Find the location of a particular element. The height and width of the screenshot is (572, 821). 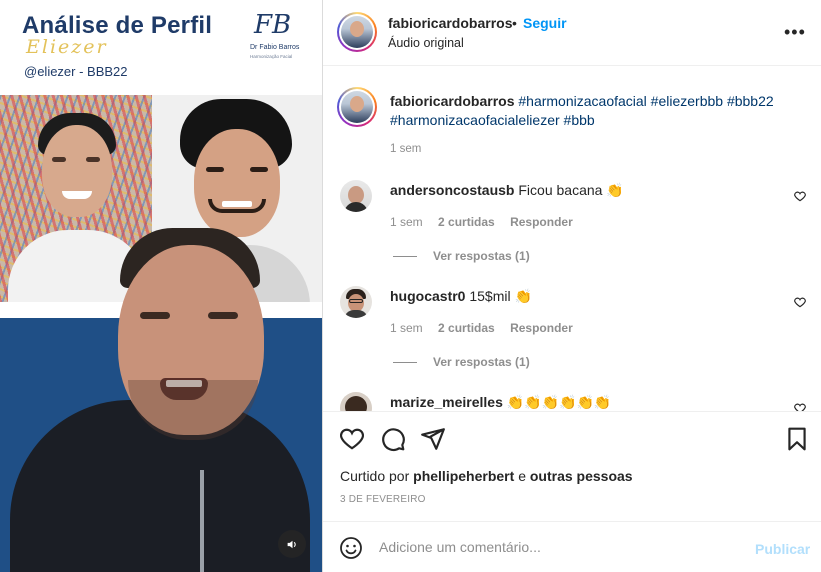

follow-button: Seguir is located at coordinates (545, 23).